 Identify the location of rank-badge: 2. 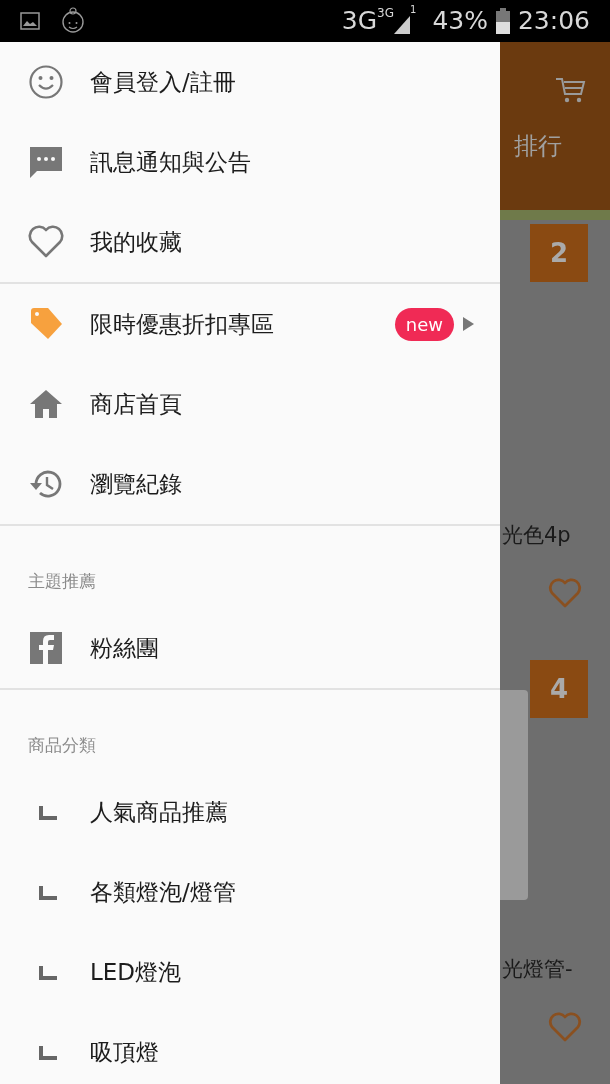
(559, 253).